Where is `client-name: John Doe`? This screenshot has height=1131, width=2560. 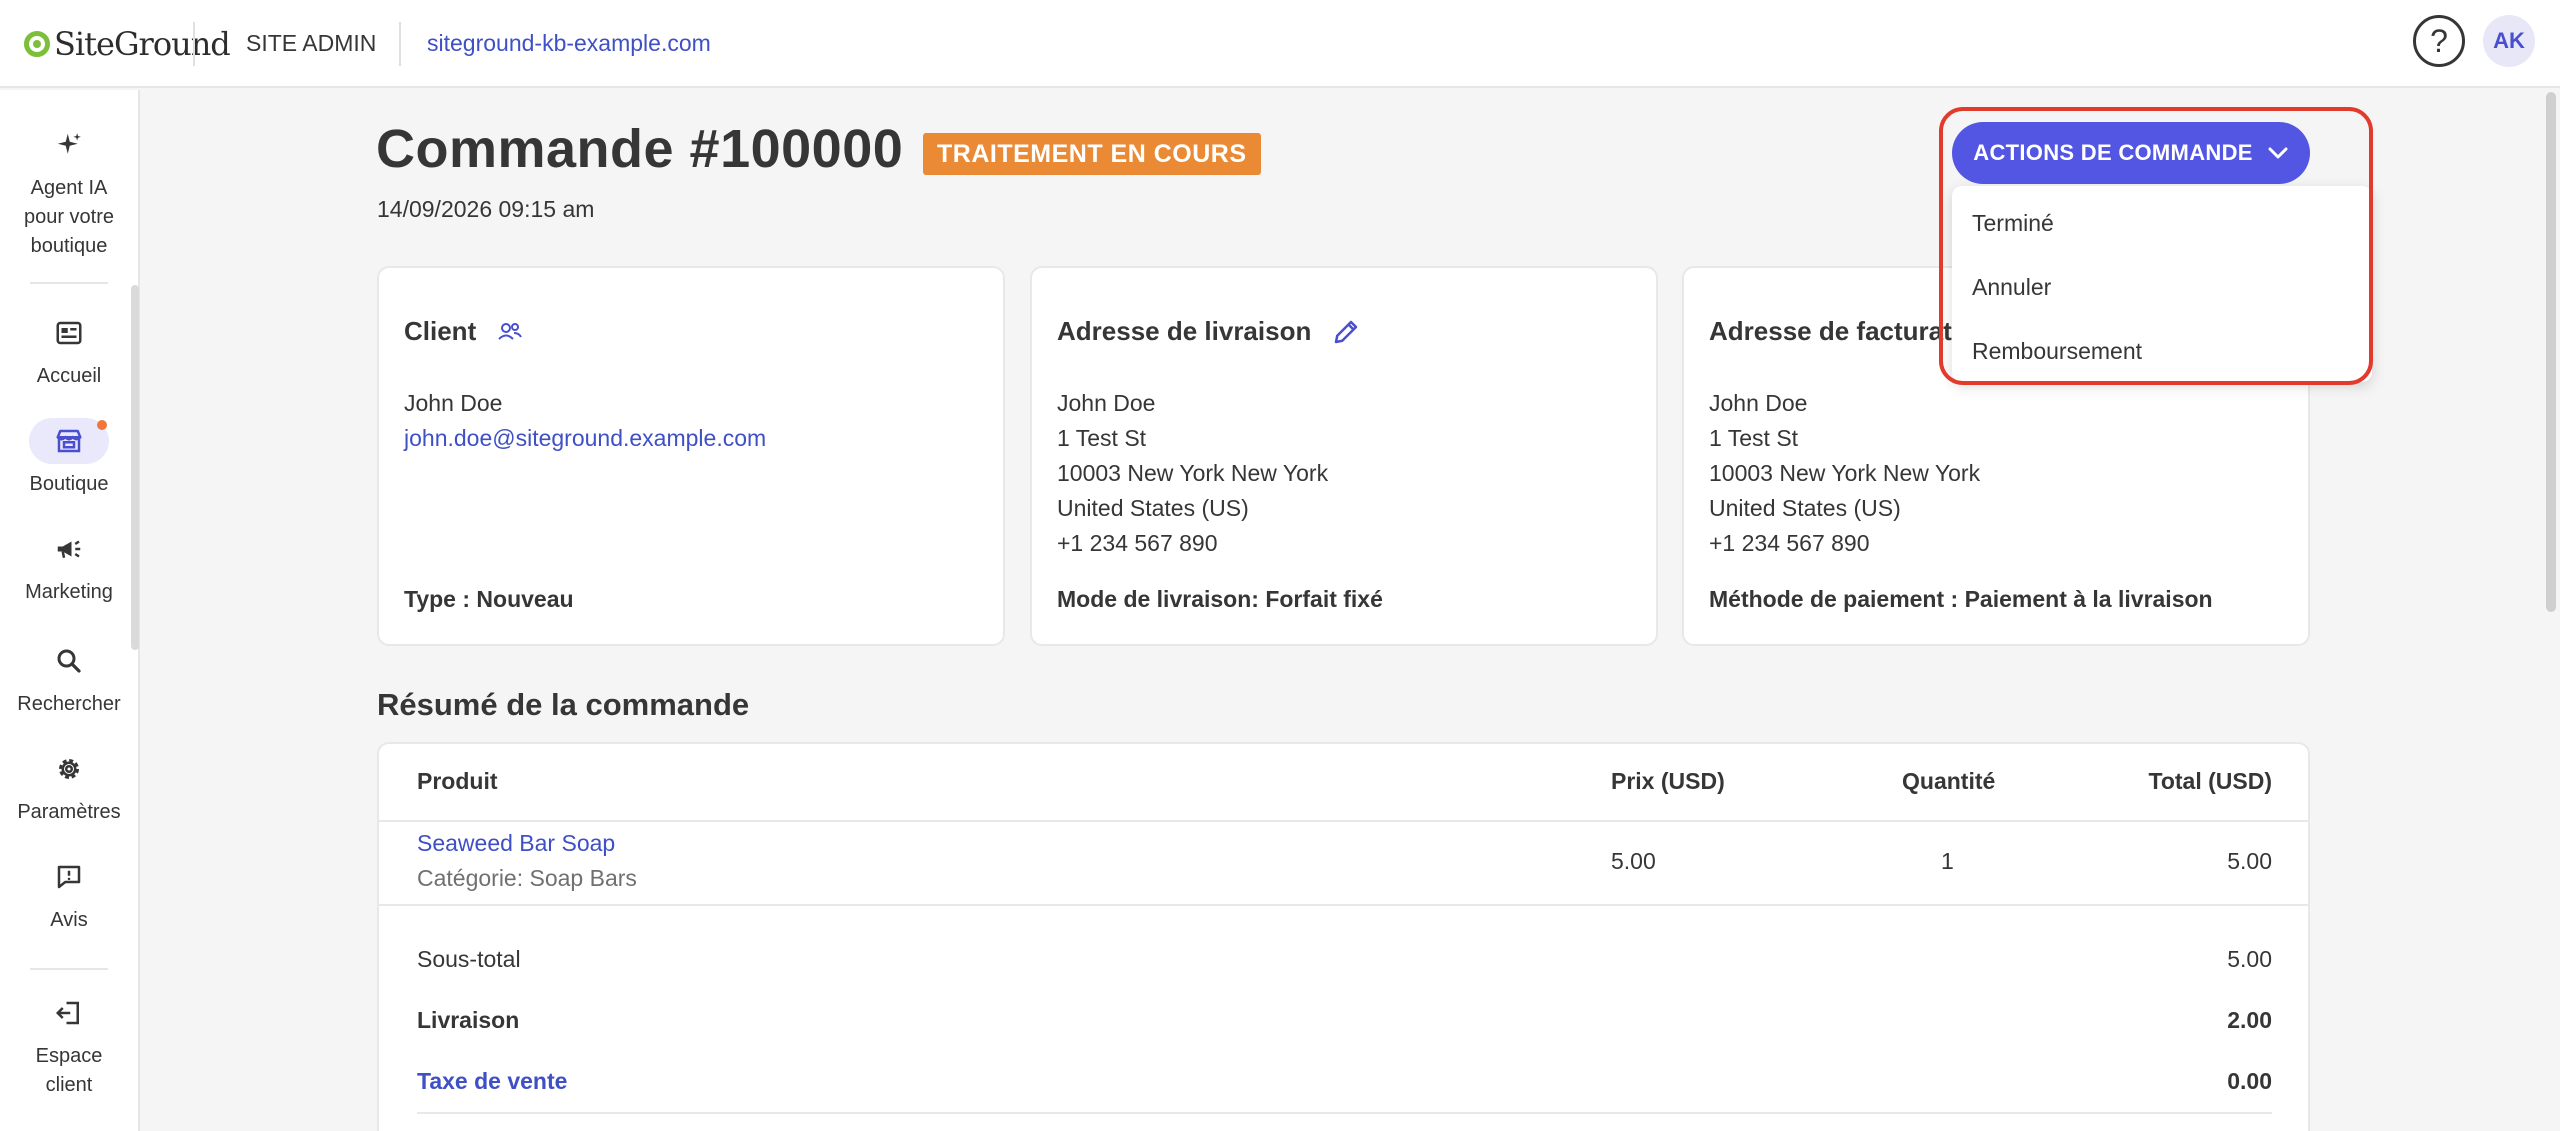
client-name: John Doe is located at coordinates (453, 403).